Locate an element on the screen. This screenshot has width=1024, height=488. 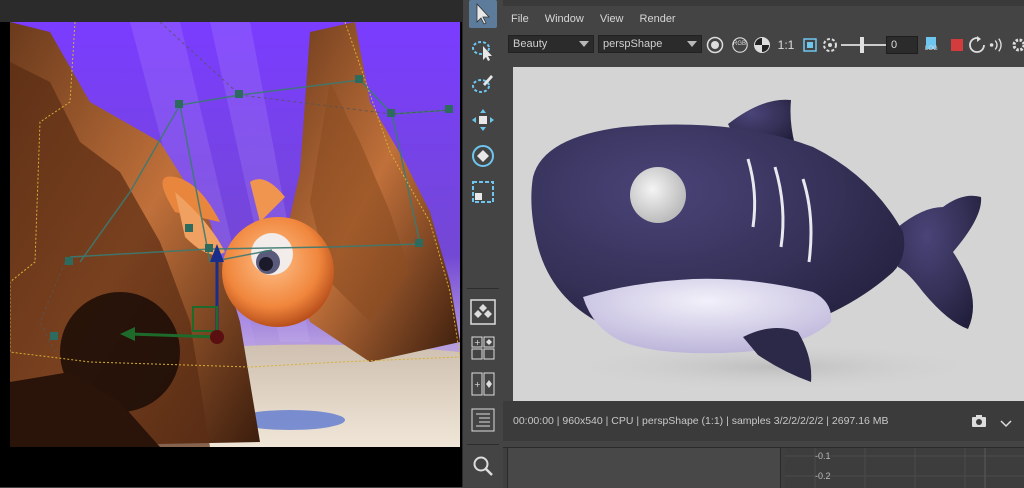
scale-tool-icon is located at coordinates (483, 192).